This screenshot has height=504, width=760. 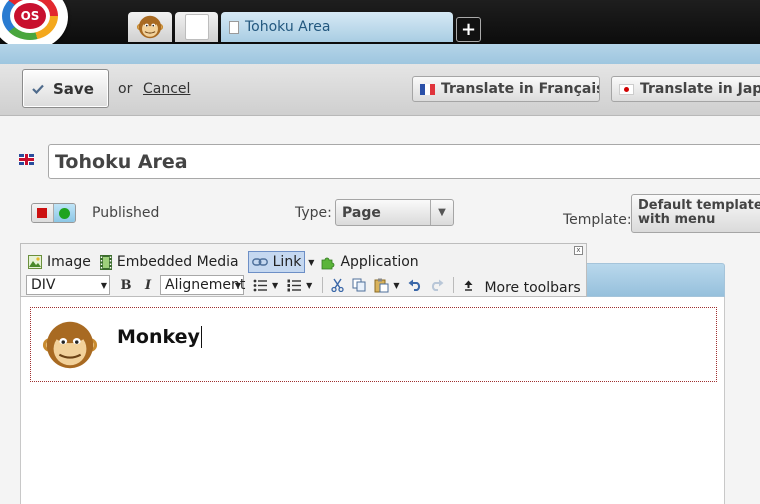 I want to click on undo-button, so click(x=415, y=285).